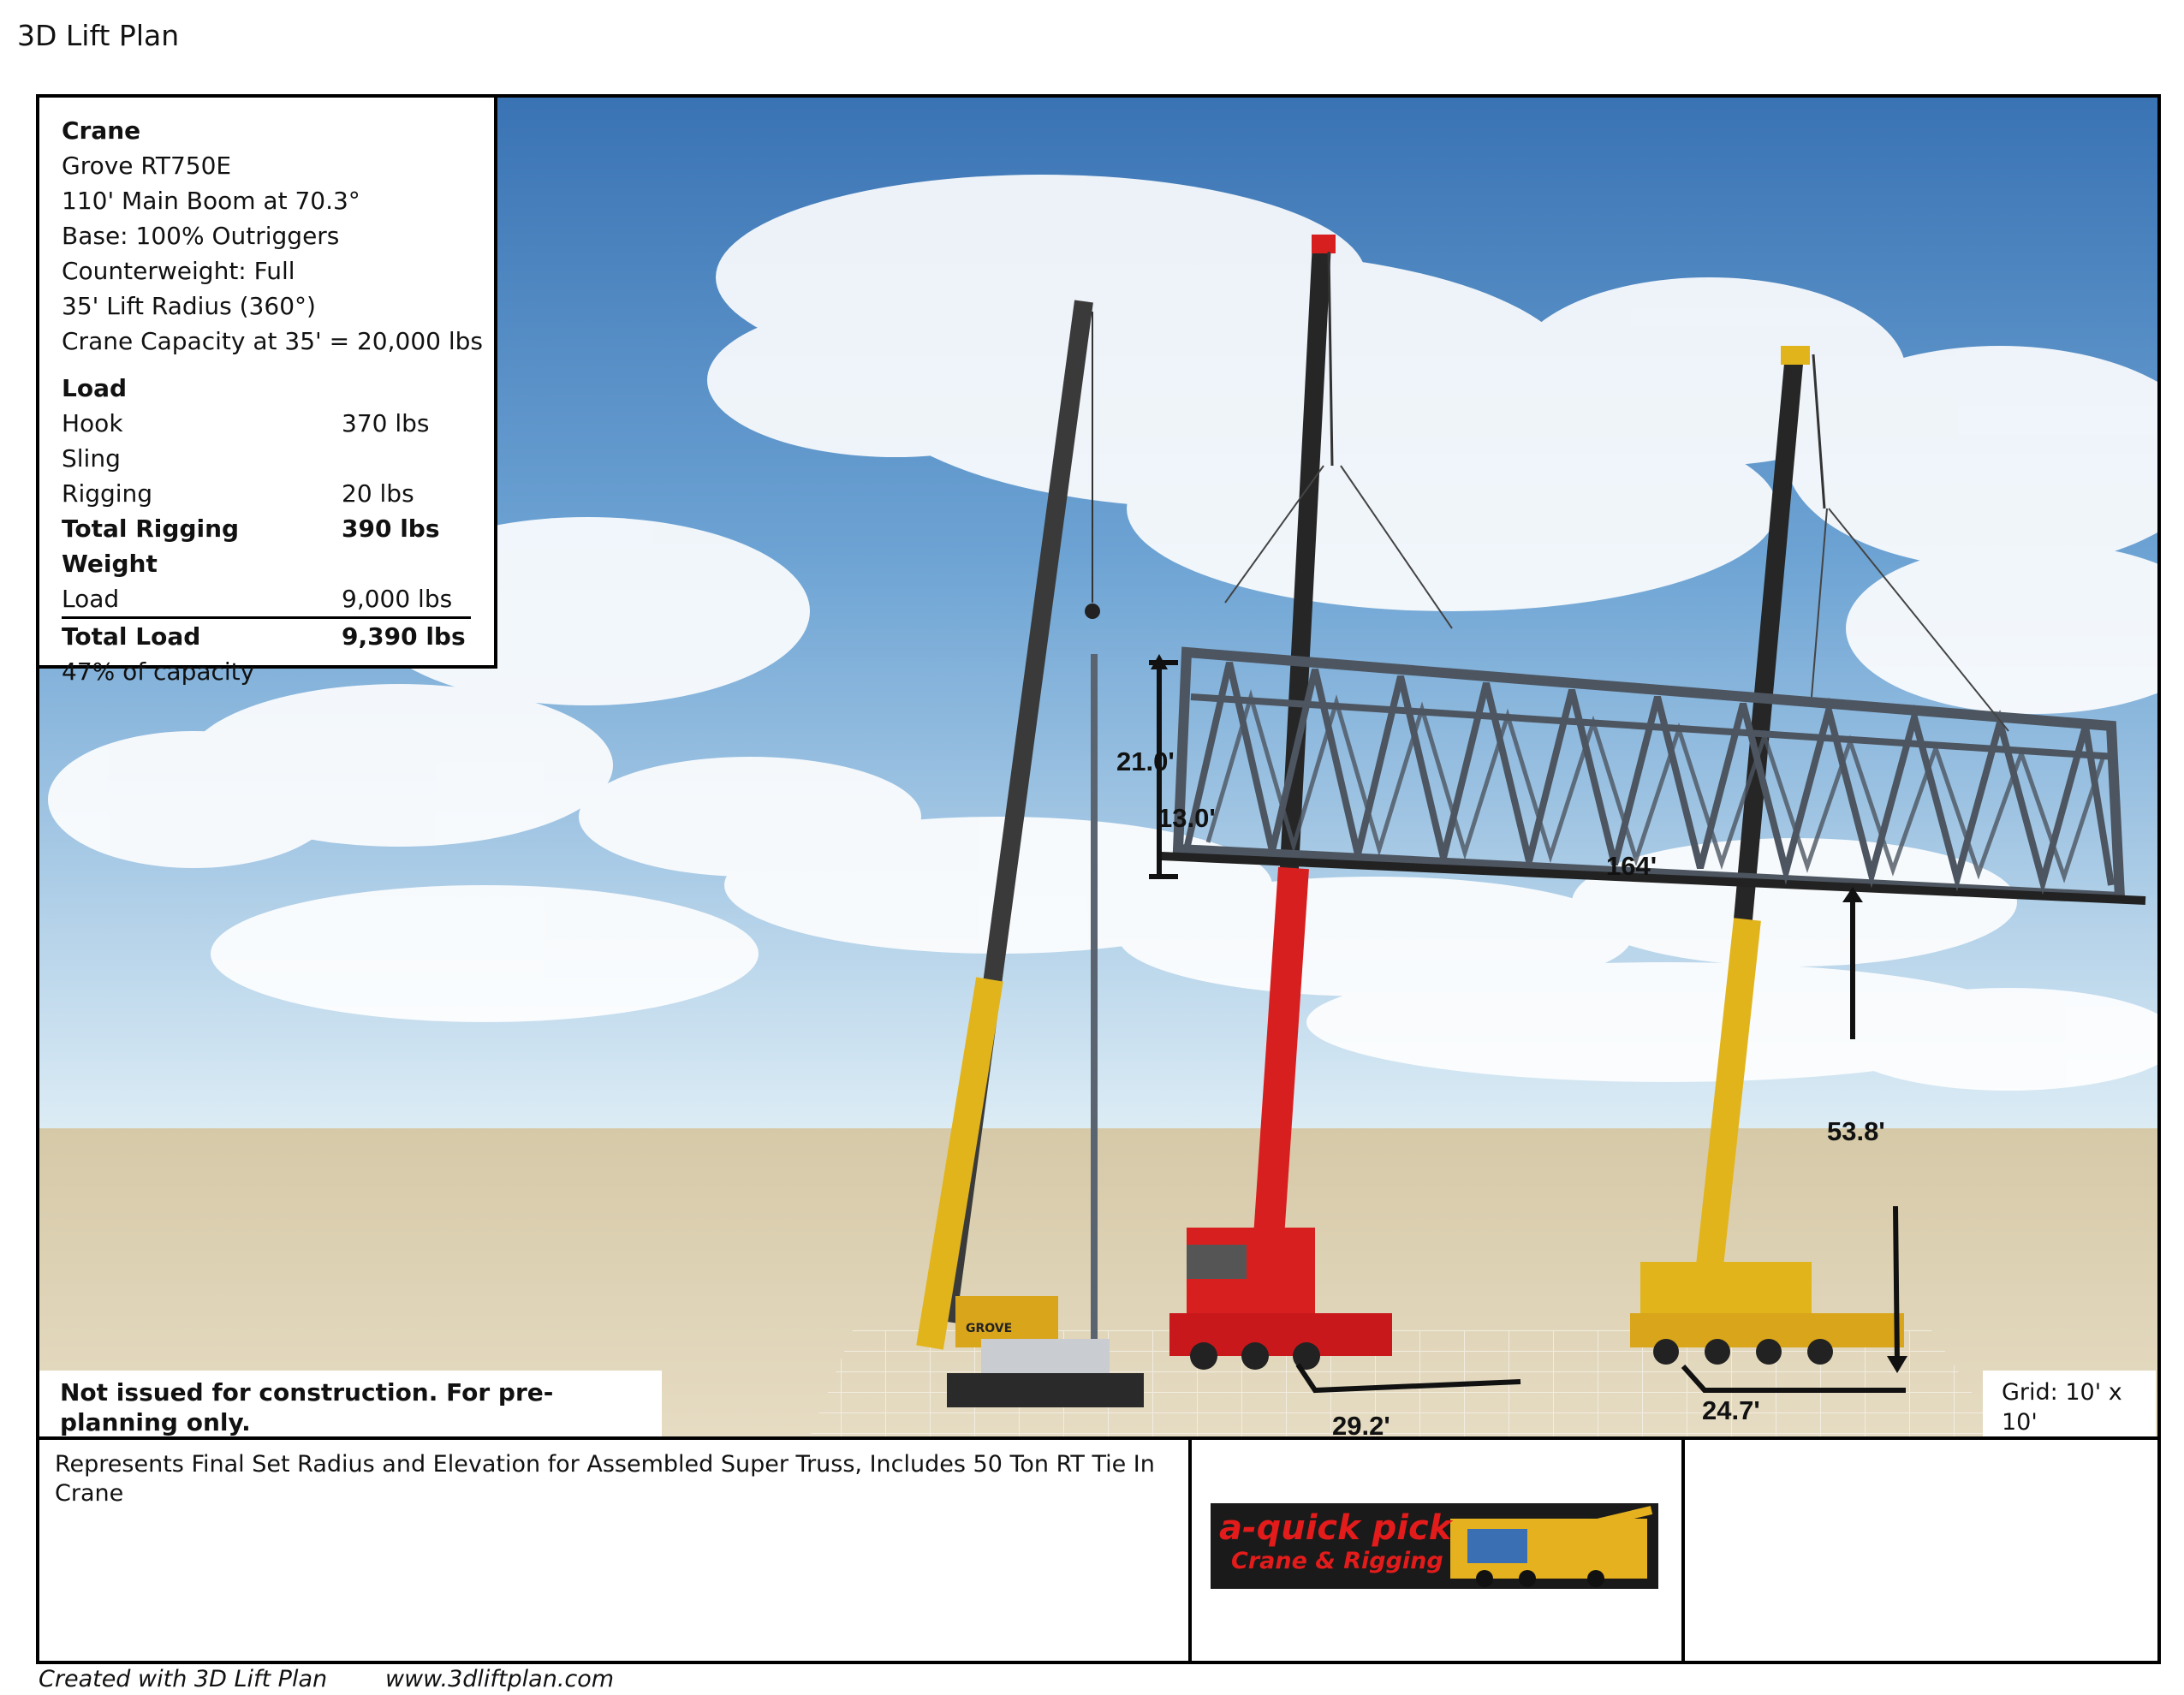  I want to click on crane-heading: Crane, so click(102, 131).